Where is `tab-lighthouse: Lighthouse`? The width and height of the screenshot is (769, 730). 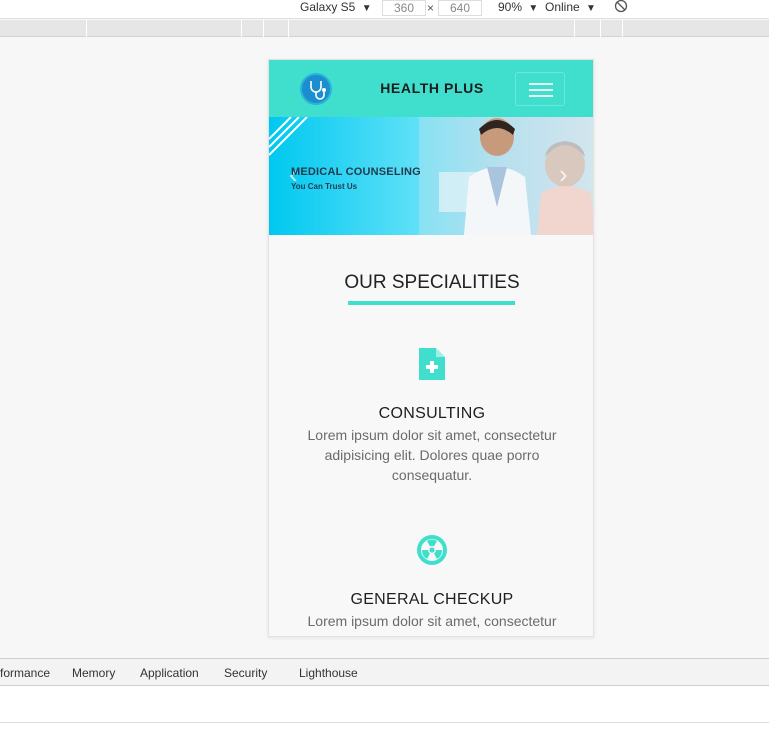 tab-lighthouse: Lighthouse is located at coordinates (328, 673).